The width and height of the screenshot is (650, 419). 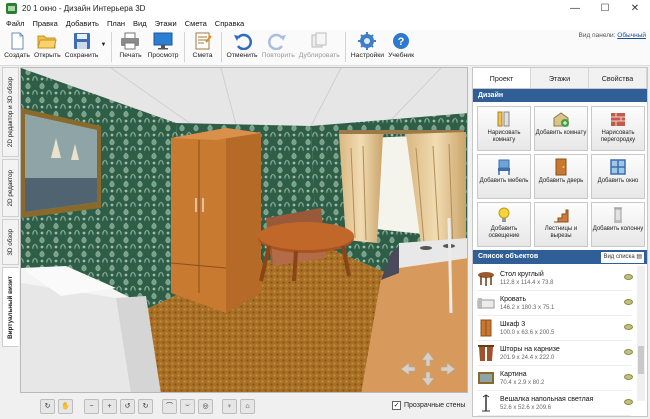 I want to click on estimate-button: Смета, so click(x=203, y=47).